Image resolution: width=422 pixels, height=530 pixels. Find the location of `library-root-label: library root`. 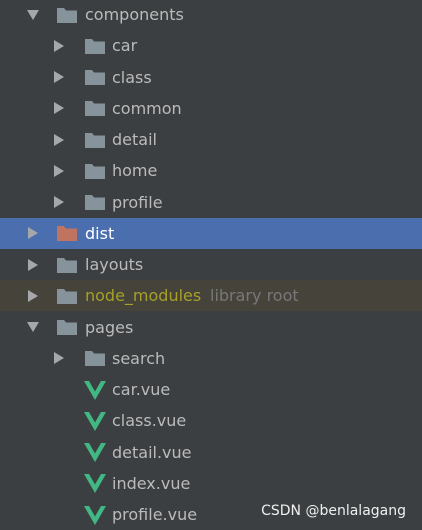

library-root-label: library root is located at coordinates (254, 296).